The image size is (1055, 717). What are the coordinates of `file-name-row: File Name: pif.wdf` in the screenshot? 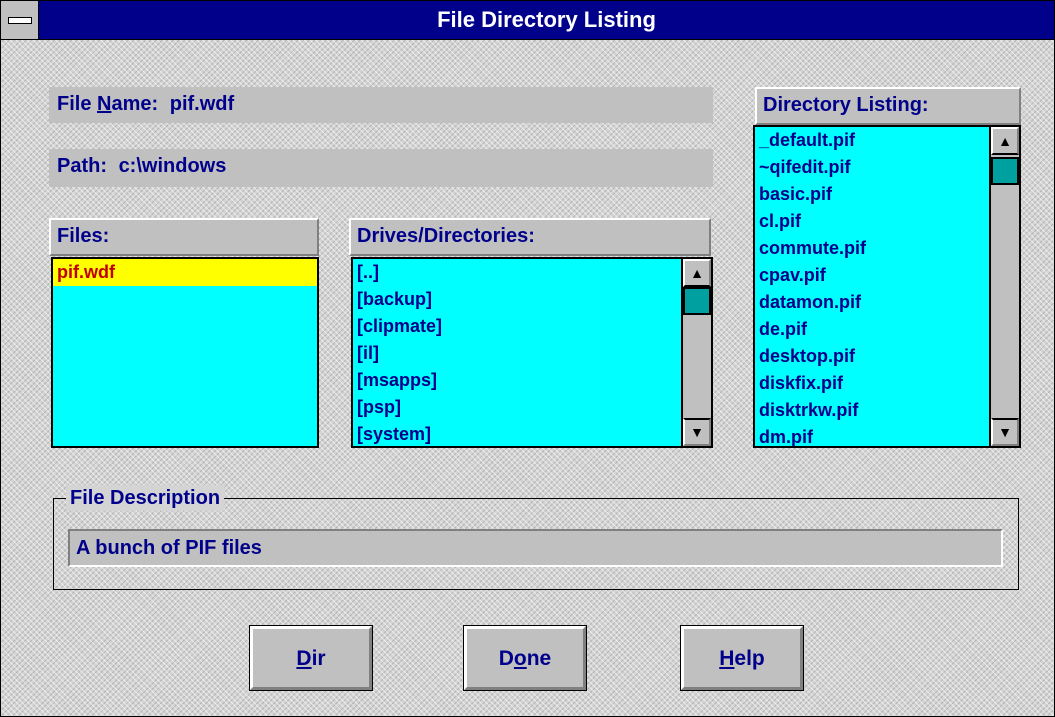 It's located at (381, 105).